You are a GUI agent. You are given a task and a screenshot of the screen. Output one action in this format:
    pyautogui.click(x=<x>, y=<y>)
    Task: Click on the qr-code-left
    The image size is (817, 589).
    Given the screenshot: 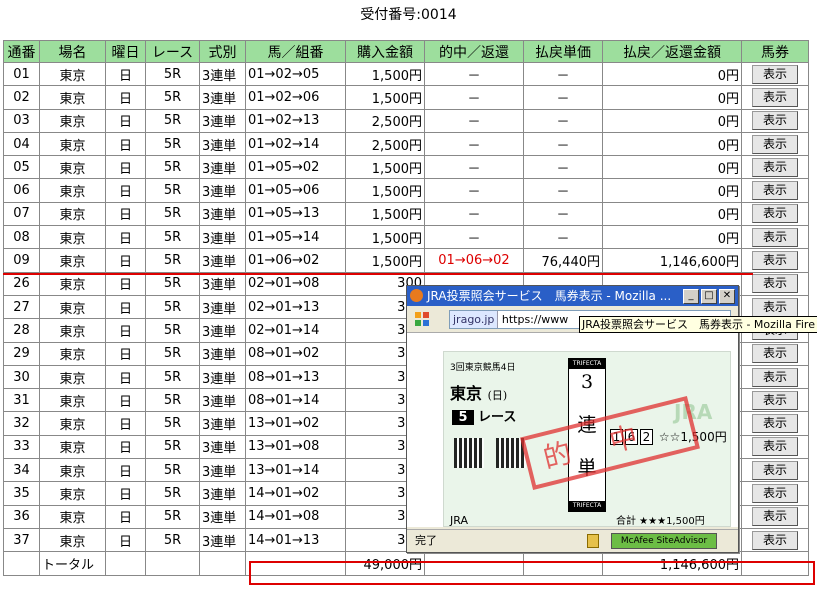 What is the action you would take?
    pyautogui.click(x=469, y=453)
    